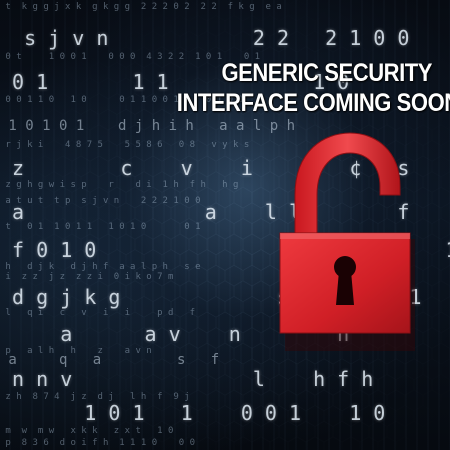 This screenshot has height=450, width=450. I want to click on code-row: s j v n 2 2 2 1 0 0, so click(205, 38).